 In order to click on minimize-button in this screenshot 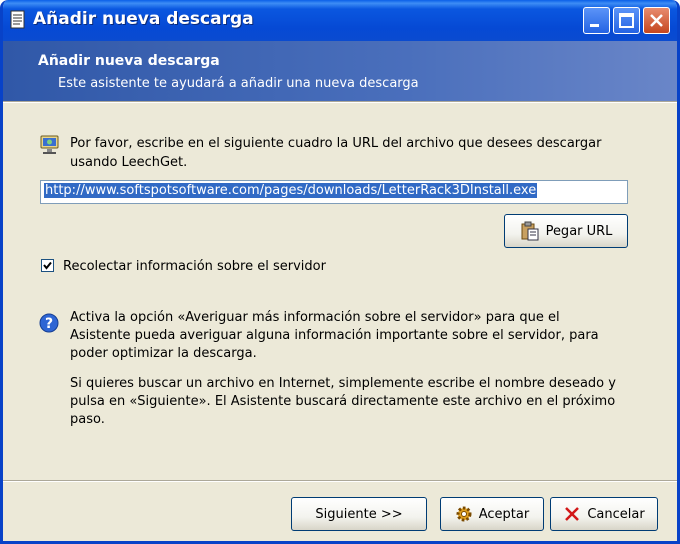, I will do `click(596, 20)`.